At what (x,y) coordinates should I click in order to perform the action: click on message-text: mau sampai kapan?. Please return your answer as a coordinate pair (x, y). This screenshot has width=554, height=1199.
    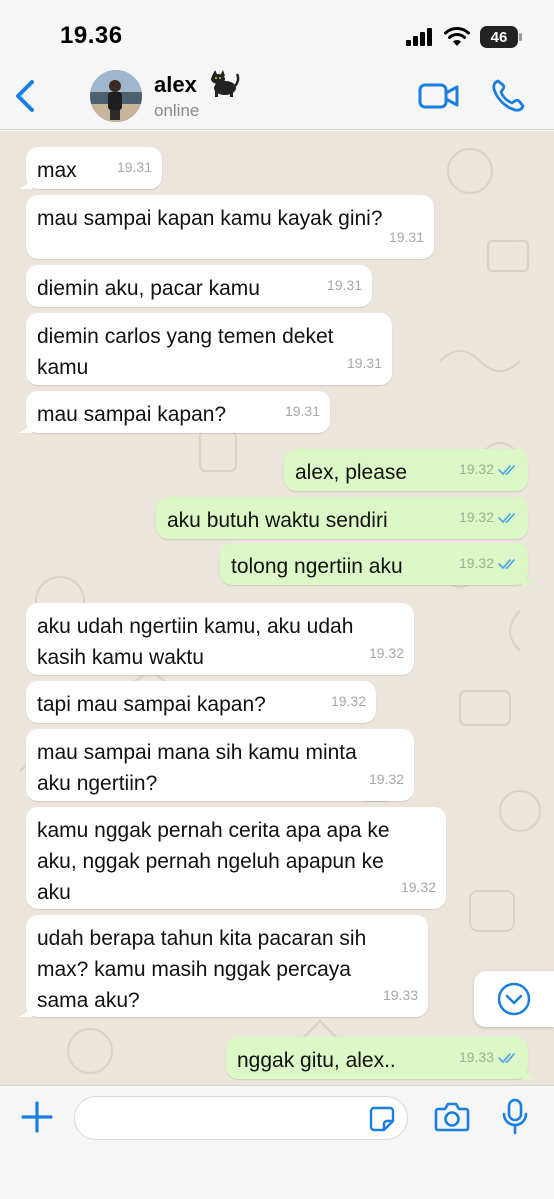
    Looking at the image, I should click on (132, 414).